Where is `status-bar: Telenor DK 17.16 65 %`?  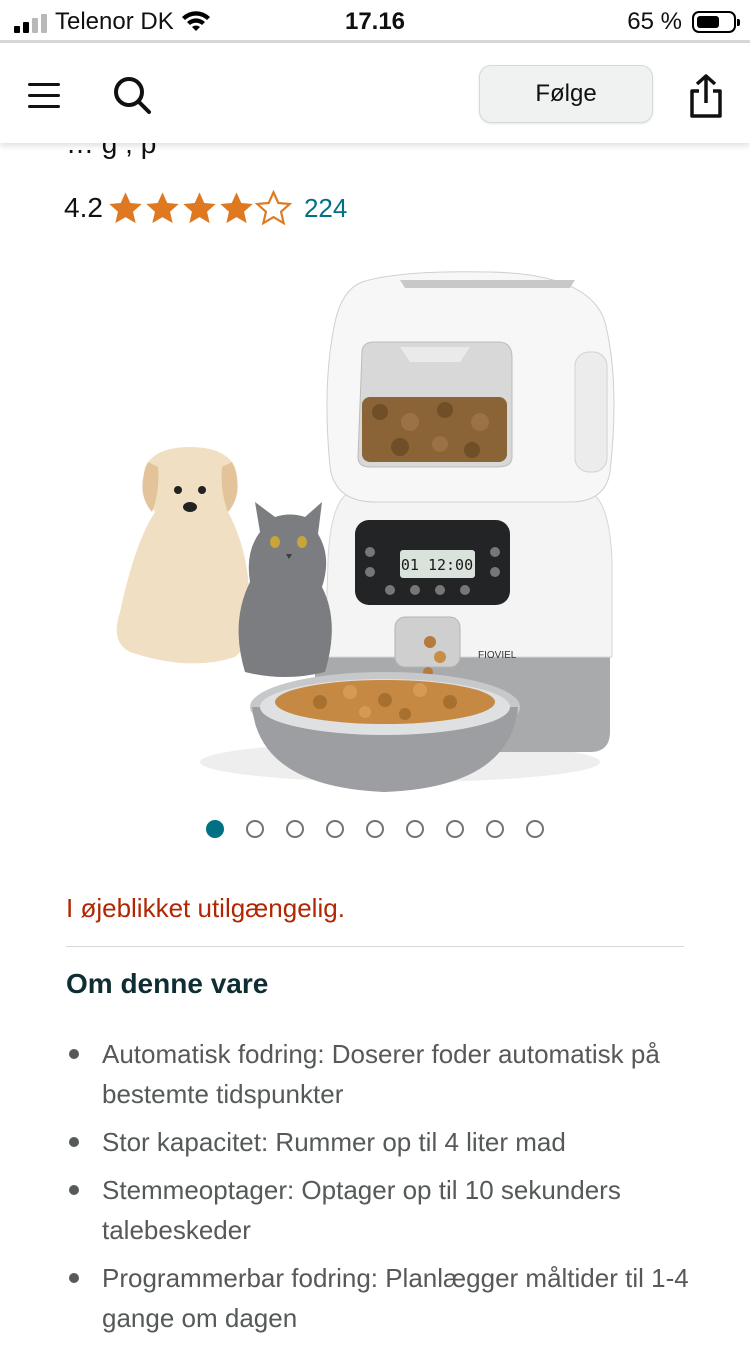 status-bar: Telenor DK 17.16 65 % is located at coordinates (375, 21).